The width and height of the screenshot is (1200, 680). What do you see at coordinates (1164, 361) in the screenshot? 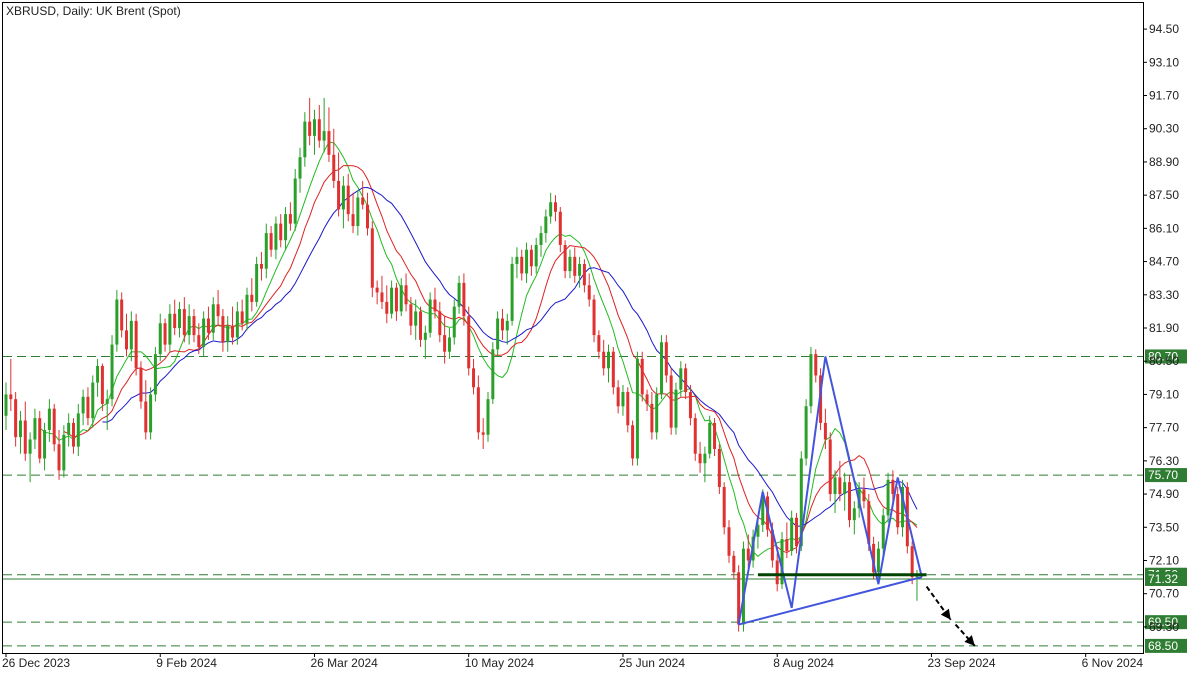
I see `y-tick-label: 80.50` at bounding box center [1164, 361].